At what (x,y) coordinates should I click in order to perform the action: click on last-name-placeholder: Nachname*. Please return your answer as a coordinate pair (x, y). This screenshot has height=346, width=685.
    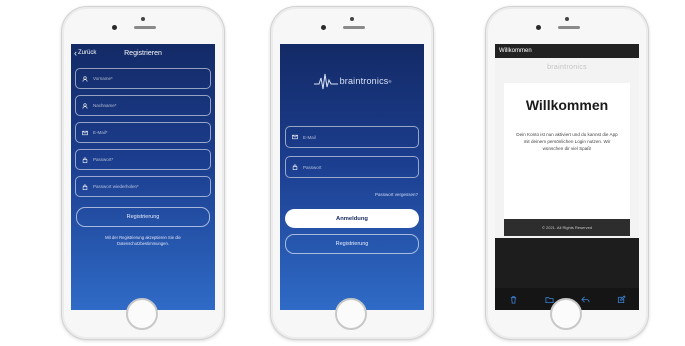
    Looking at the image, I should click on (105, 105).